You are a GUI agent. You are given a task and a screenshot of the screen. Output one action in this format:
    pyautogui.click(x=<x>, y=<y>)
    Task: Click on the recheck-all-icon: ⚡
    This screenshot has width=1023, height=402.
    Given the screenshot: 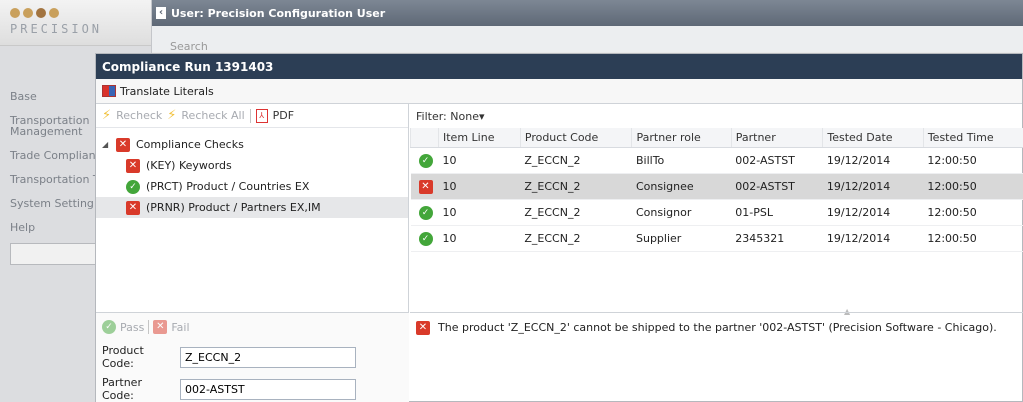 What is the action you would take?
    pyautogui.click(x=172, y=115)
    